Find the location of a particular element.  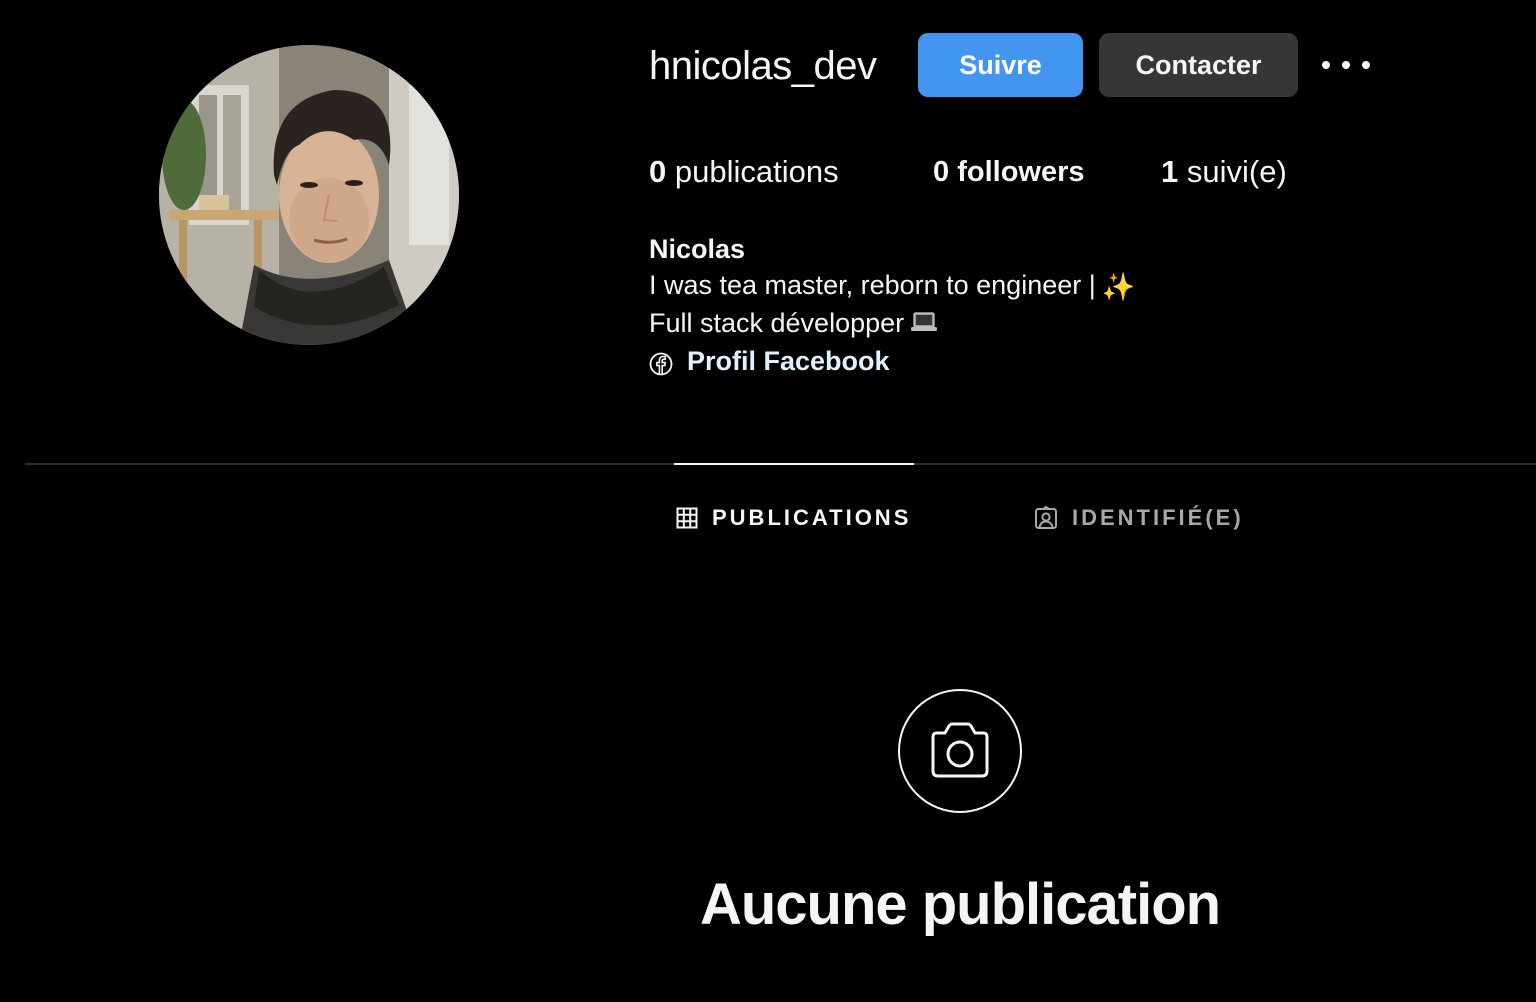

tab-tagged: IDENTIFIÉ(E) is located at coordinates (1139, 518).